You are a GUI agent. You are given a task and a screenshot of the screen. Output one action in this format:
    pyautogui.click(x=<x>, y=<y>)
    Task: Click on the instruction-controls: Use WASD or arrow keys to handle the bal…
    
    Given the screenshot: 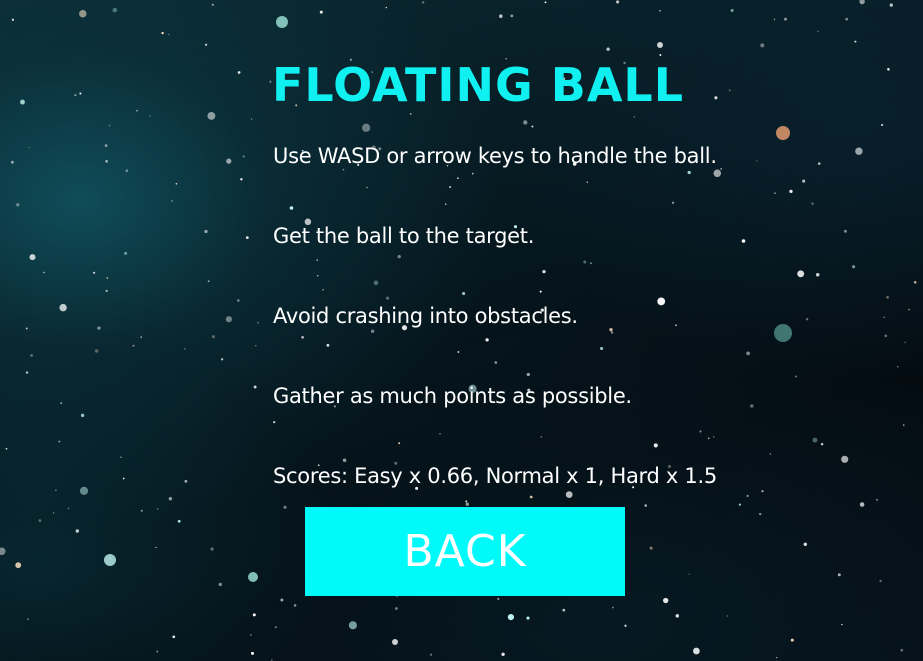 What is the action you would take?
    pyautogui.click(x=495, y=156)
    